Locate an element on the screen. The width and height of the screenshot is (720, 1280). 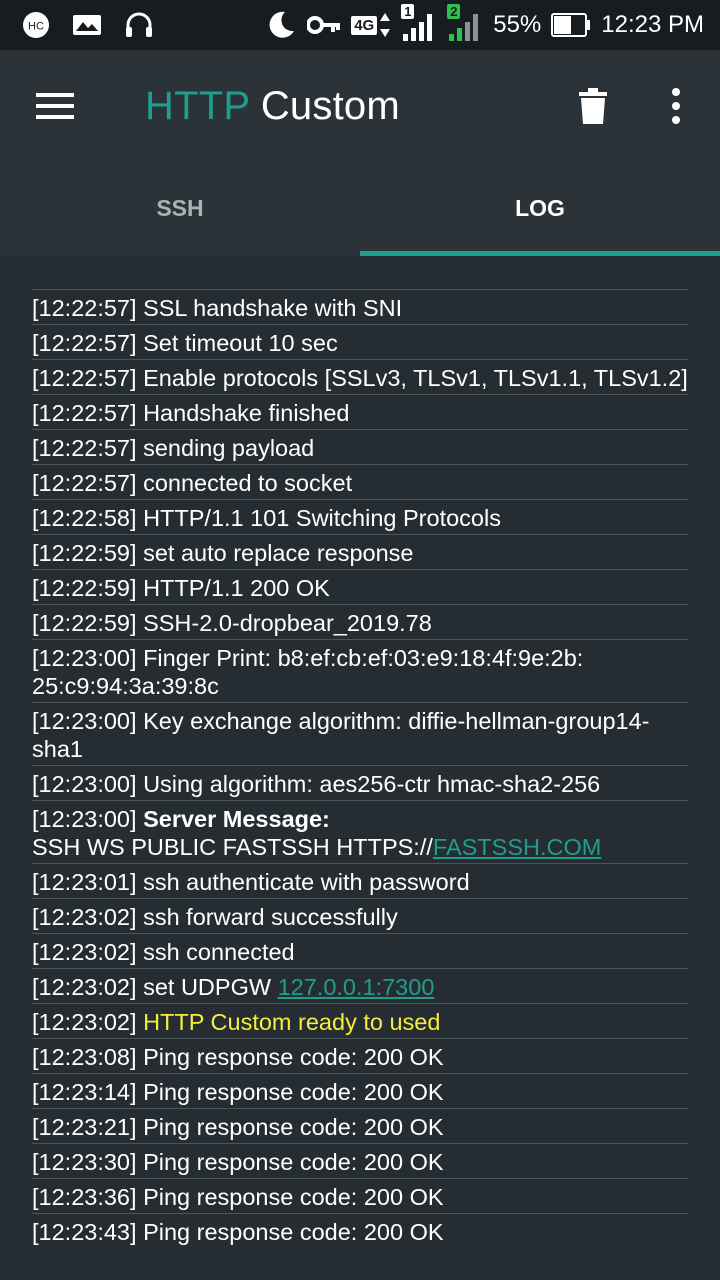
log-message: Handshake finished is located at coordinates (246, 413).